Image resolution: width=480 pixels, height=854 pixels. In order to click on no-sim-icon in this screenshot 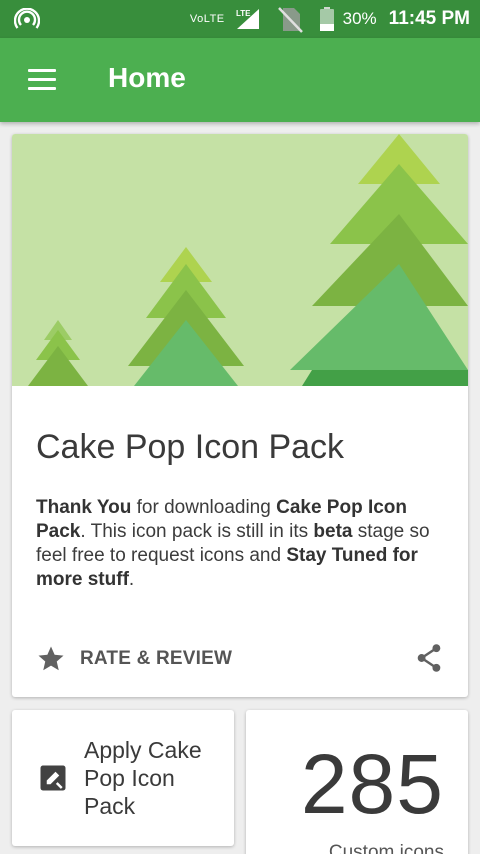, I will do `click(290, 20)`.